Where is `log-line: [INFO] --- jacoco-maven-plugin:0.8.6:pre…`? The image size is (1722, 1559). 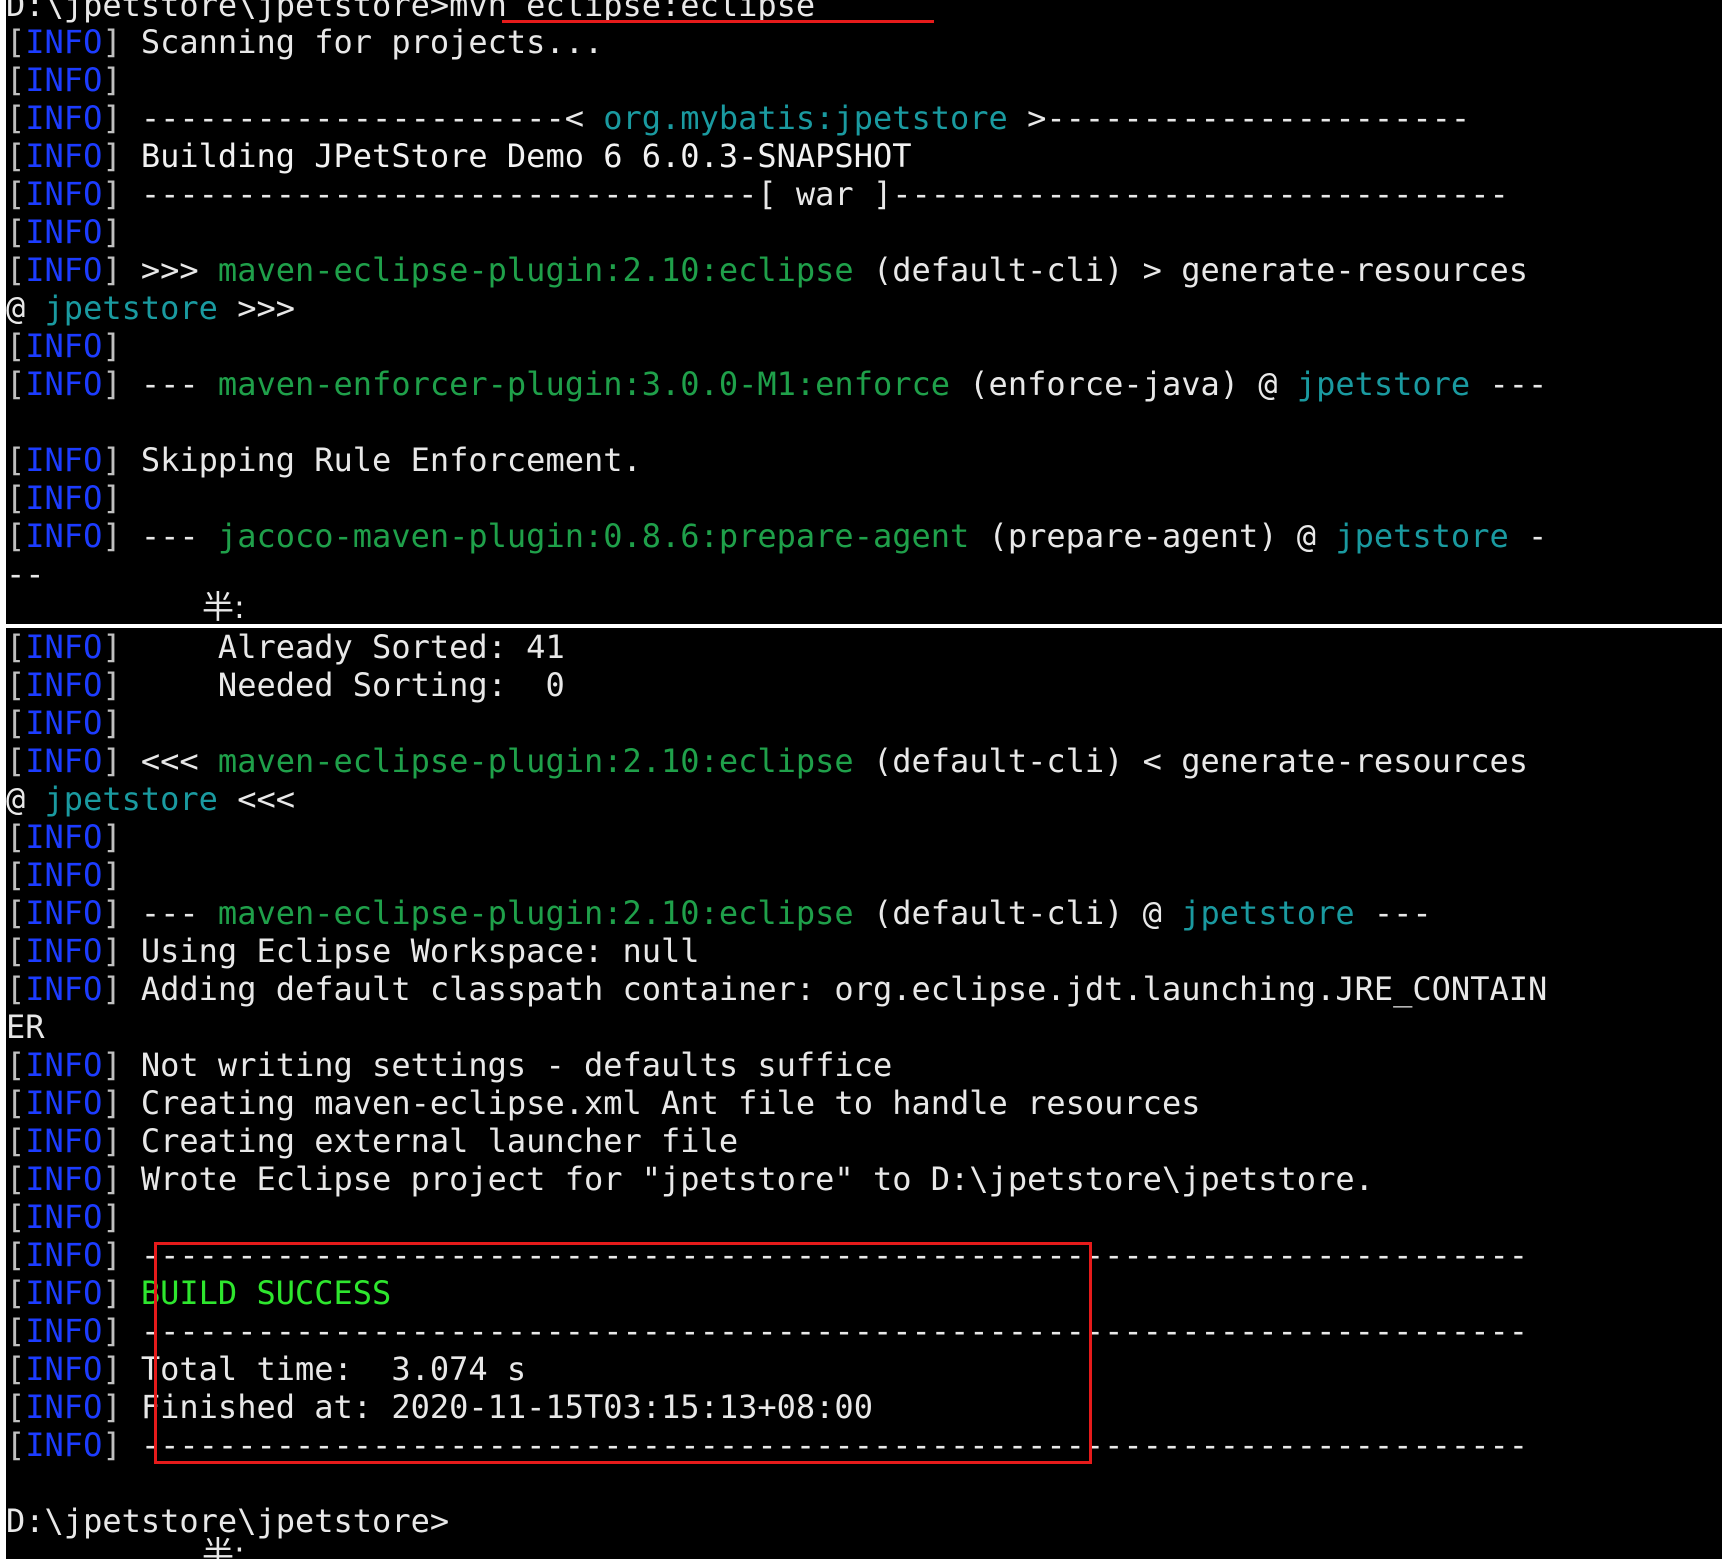
log-line: [INFO] --- jacoco-maven-plugin:0.8.6:pre… is located at coordinates (777, 536).